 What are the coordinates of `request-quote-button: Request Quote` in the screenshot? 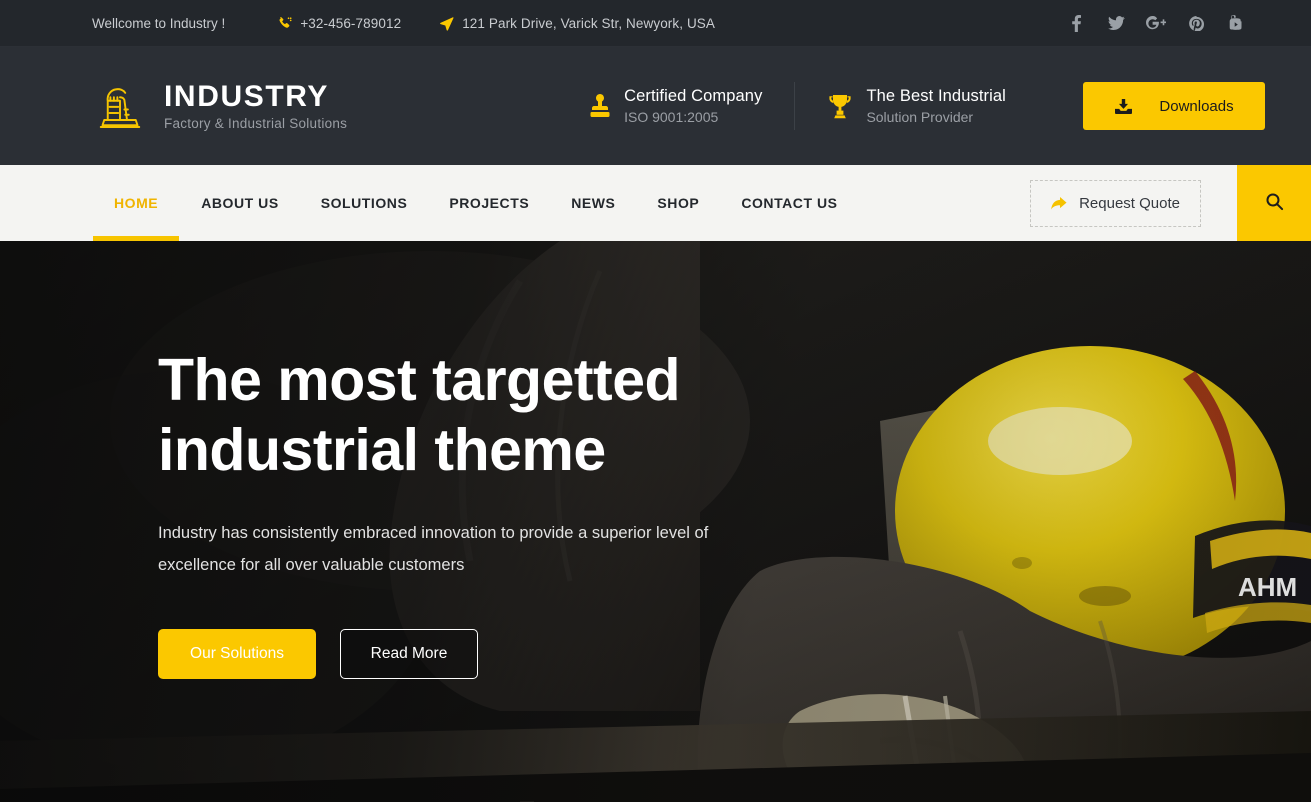 It's located at (1115, 203).